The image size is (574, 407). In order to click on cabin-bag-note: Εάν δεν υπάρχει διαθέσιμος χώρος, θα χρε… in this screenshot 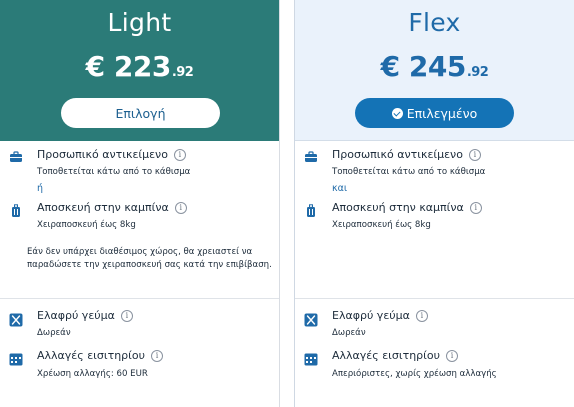, I will do `click(149, 258)`.